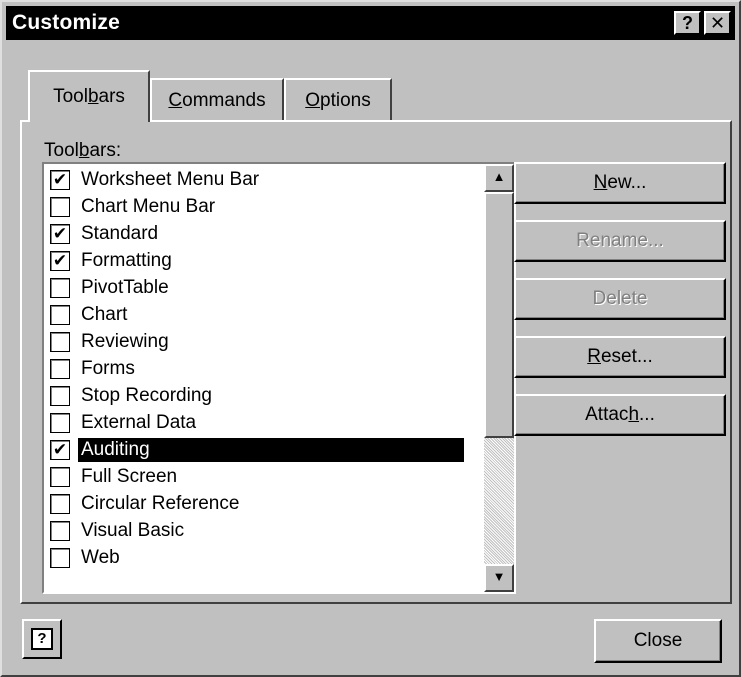 This screenshot has height=677, width=741. I want to click on toolbar-label: Chart Menu Bar, so click(148, 206).